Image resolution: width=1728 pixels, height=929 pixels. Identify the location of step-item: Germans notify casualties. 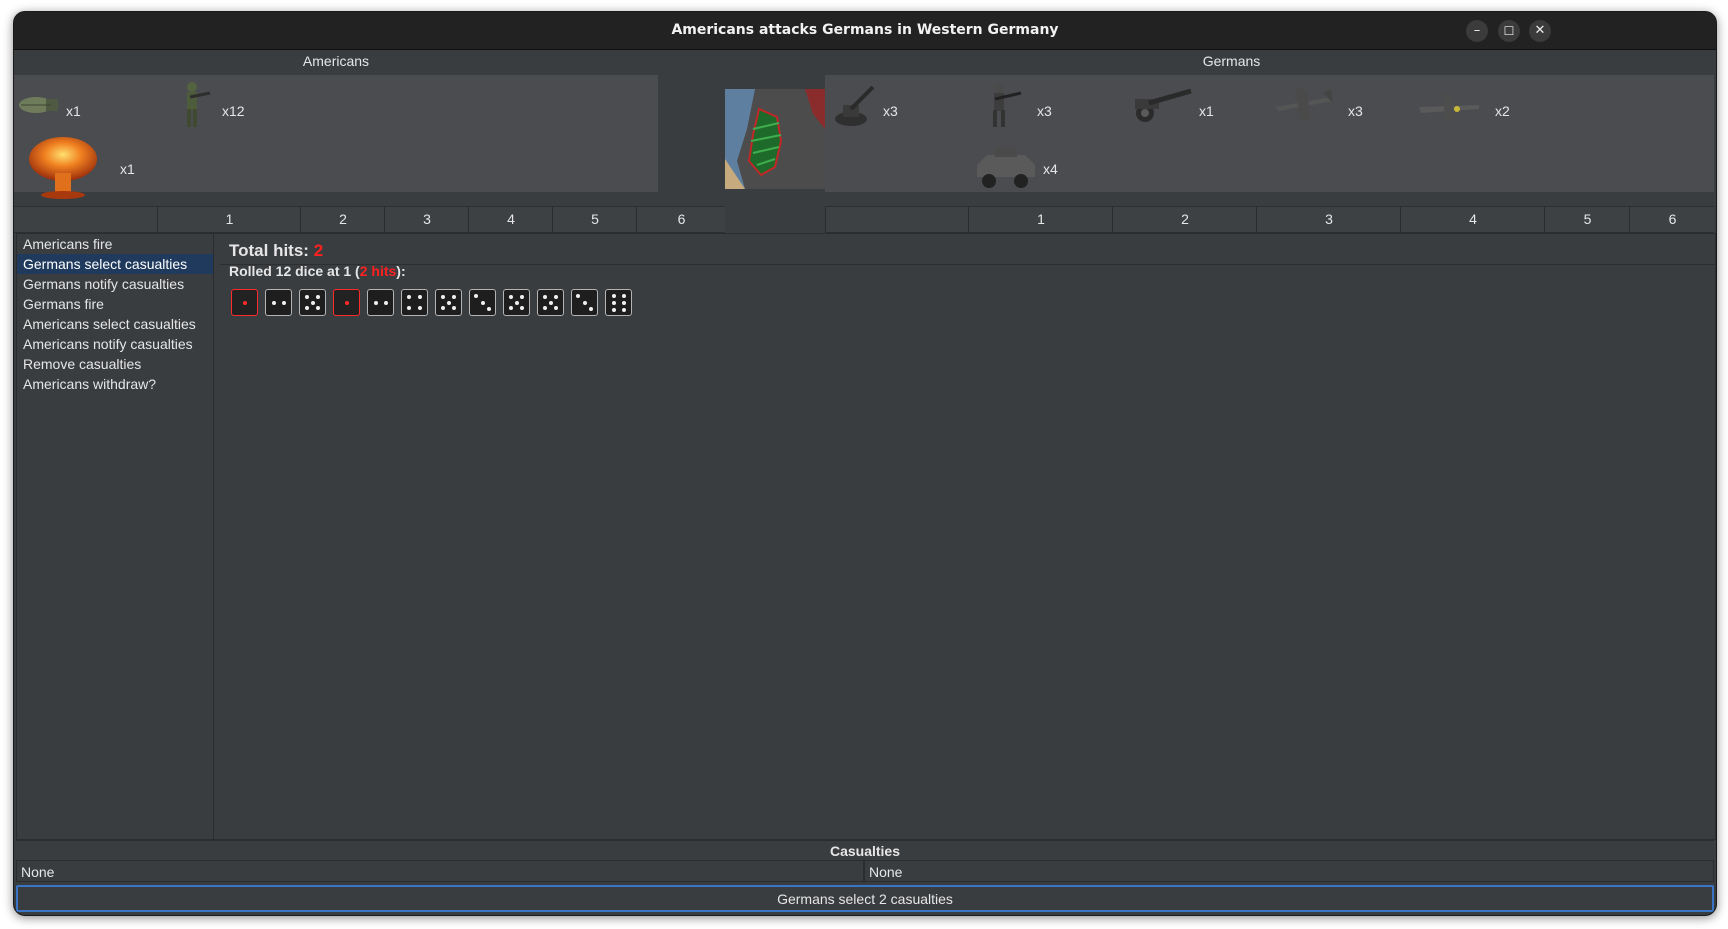
(115, 284).